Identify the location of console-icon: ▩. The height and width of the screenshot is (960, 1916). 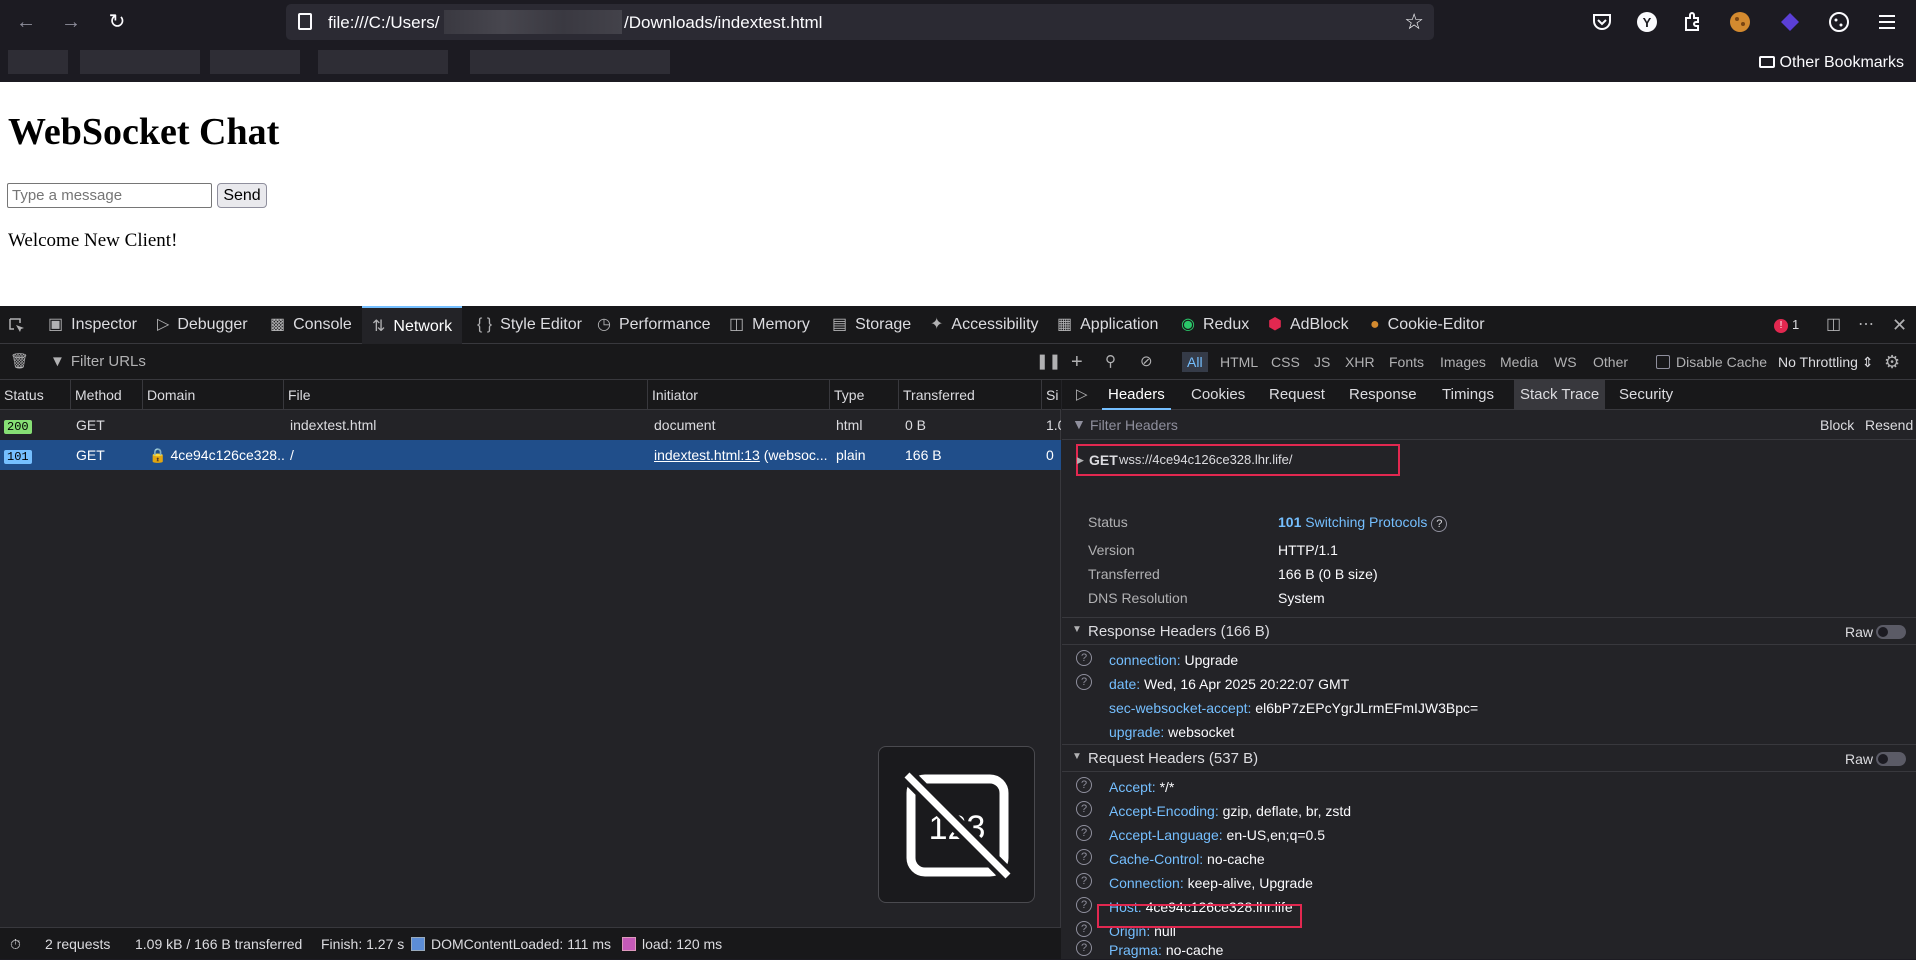
(278, 324).